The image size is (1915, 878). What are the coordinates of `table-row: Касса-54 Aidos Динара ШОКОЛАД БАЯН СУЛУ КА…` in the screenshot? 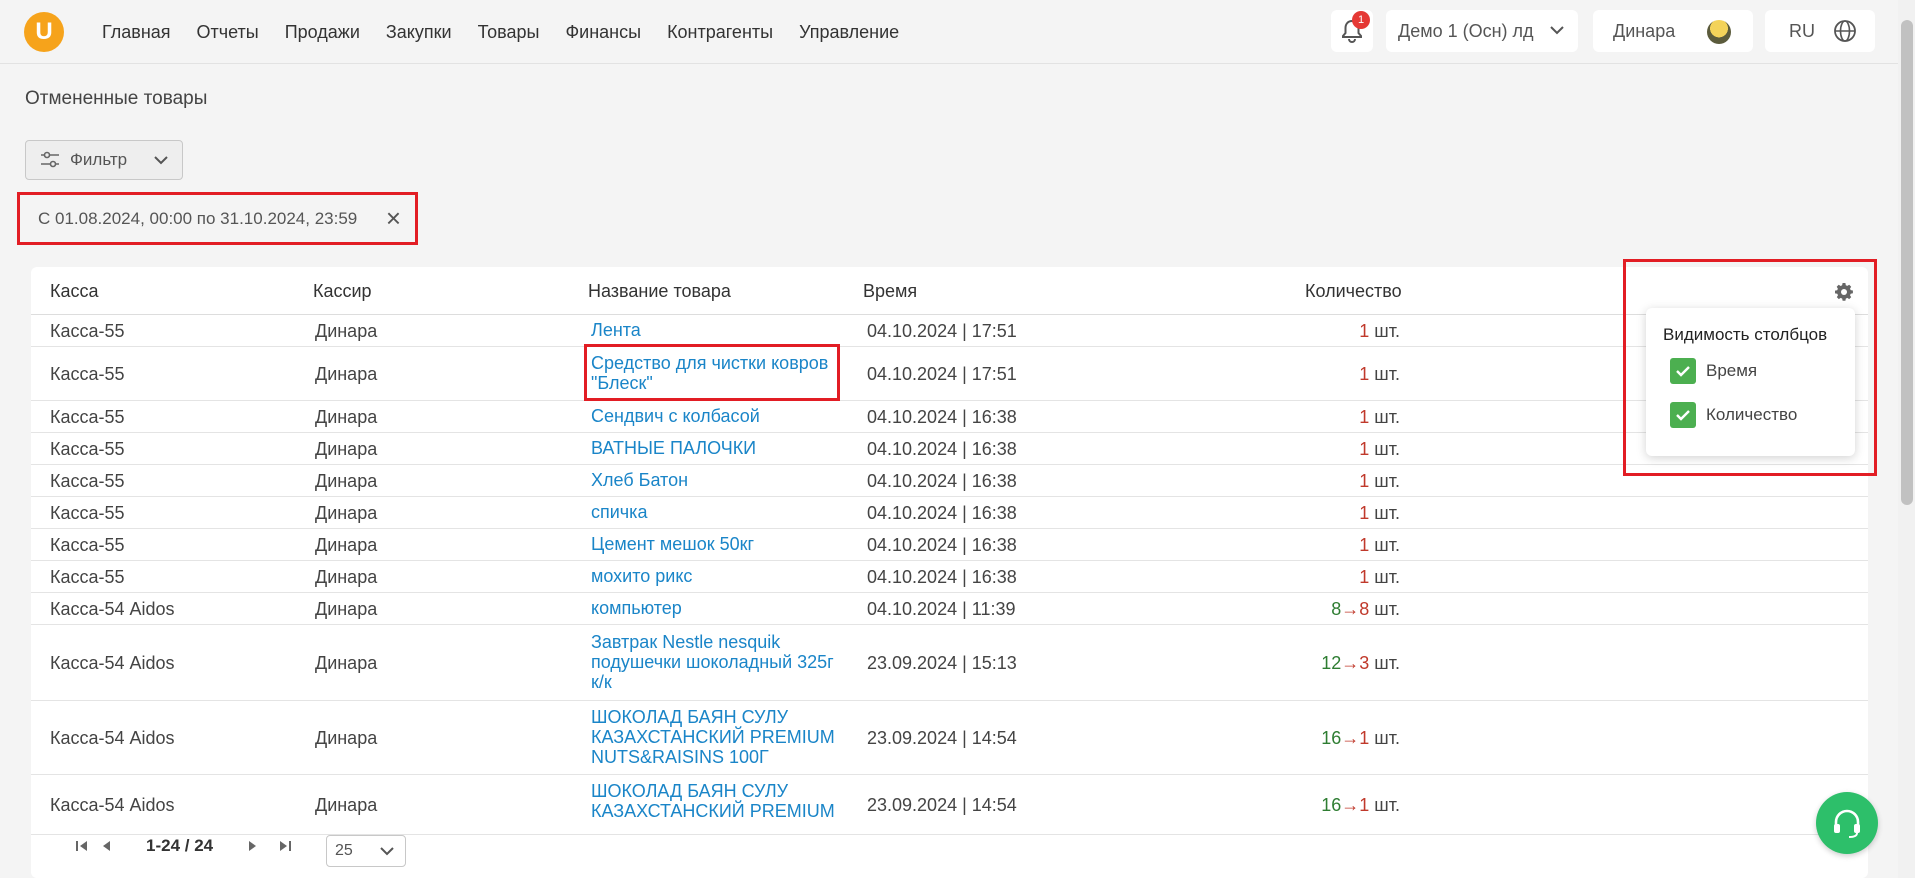 It's located at (949, 738).